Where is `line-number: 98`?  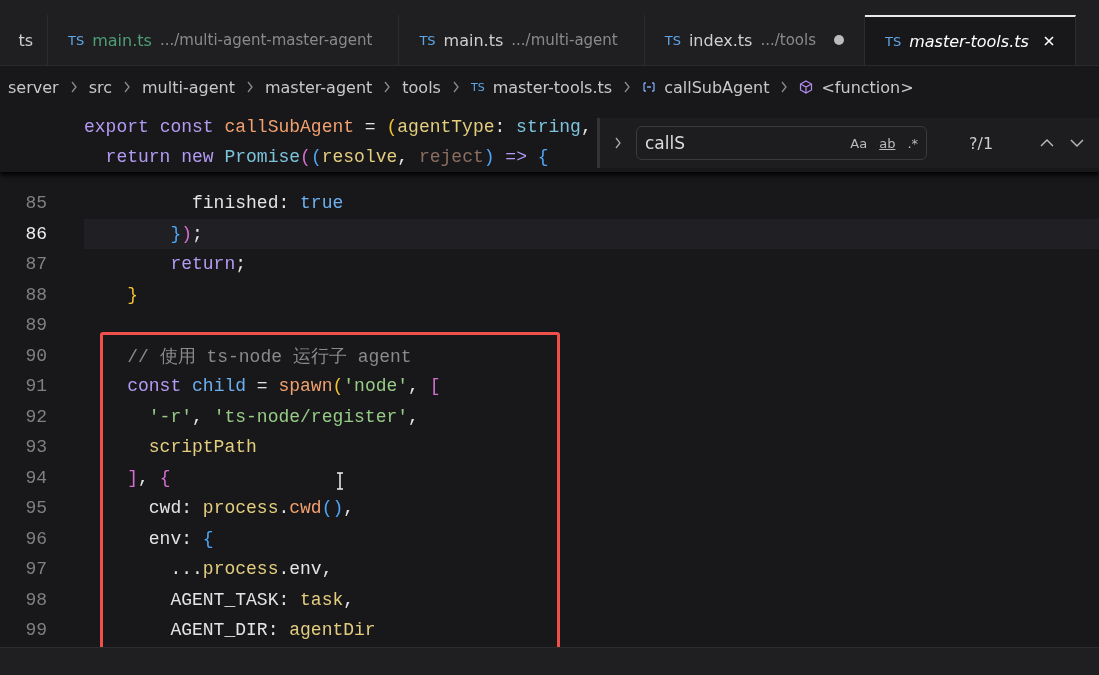
line-number: 98 is located at coordinates (35, 599).